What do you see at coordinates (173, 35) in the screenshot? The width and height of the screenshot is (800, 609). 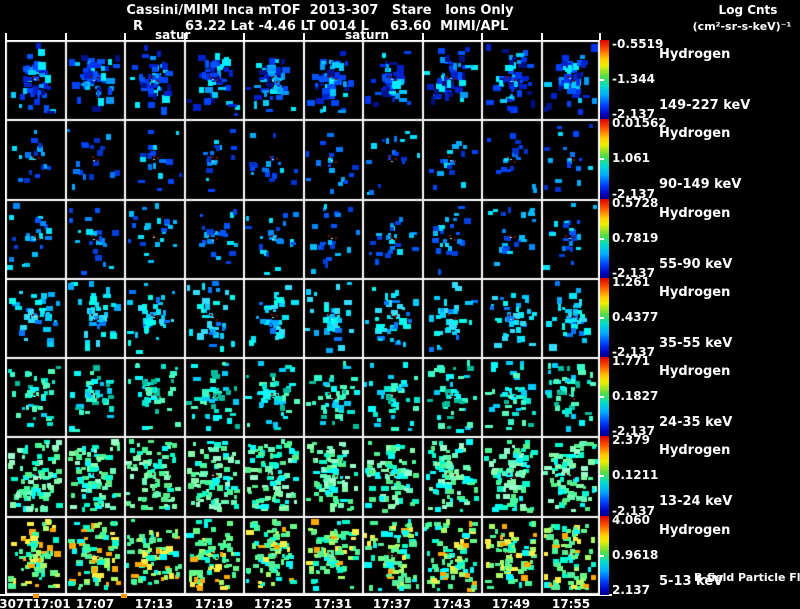 I see `saturn-marker-label: satur` at bounding box center [173, 35].